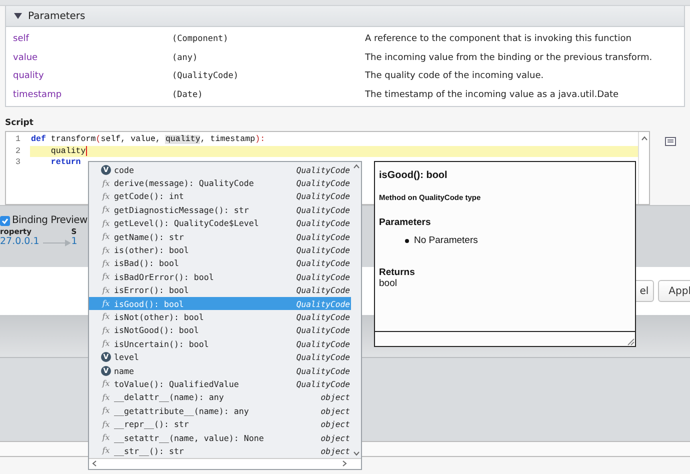  Describe the element at coordinates (397, 272) in the screenshot. I see `doc-heading: Returns` at that location.